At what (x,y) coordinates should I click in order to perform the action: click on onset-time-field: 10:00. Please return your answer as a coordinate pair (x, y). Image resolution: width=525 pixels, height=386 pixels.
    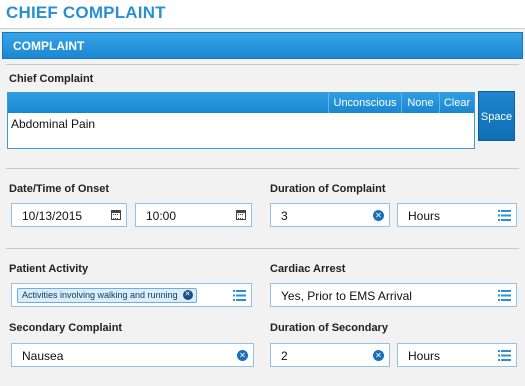
    Looking at the image, I should click on (193, 215).